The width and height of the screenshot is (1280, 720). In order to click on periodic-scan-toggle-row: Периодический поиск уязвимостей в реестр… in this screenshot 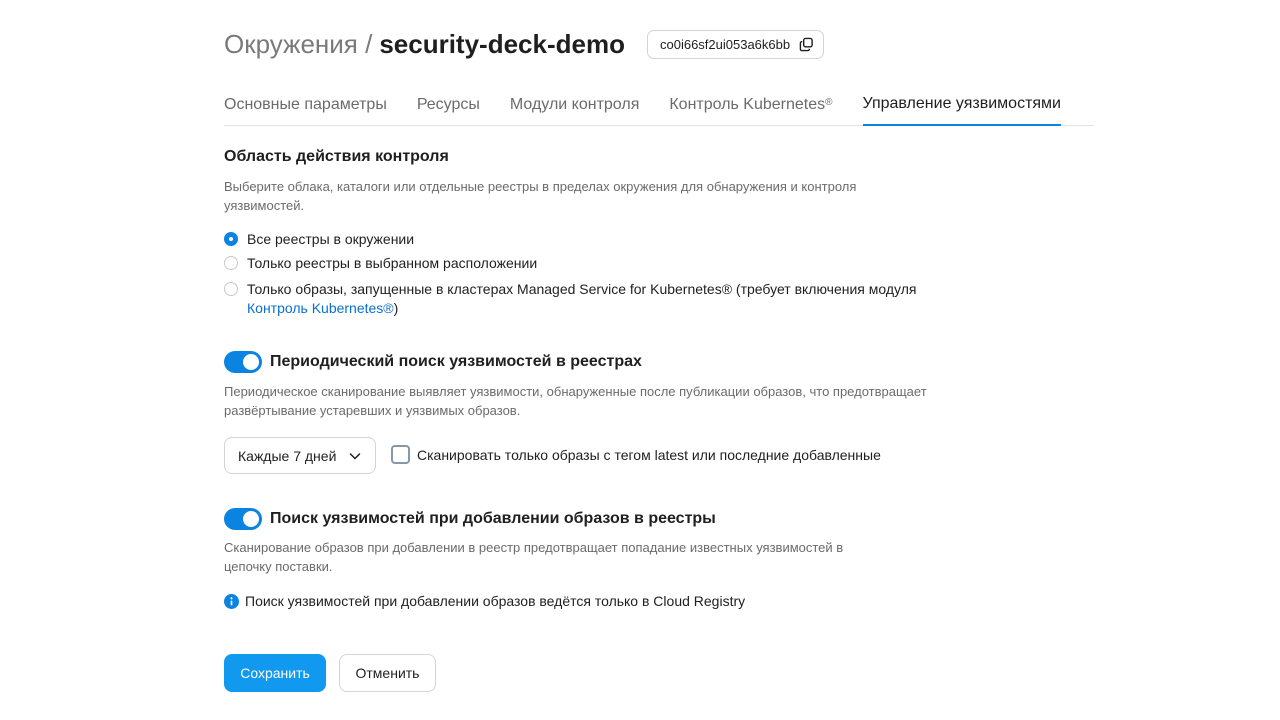, I will do `click(433, 362)`.